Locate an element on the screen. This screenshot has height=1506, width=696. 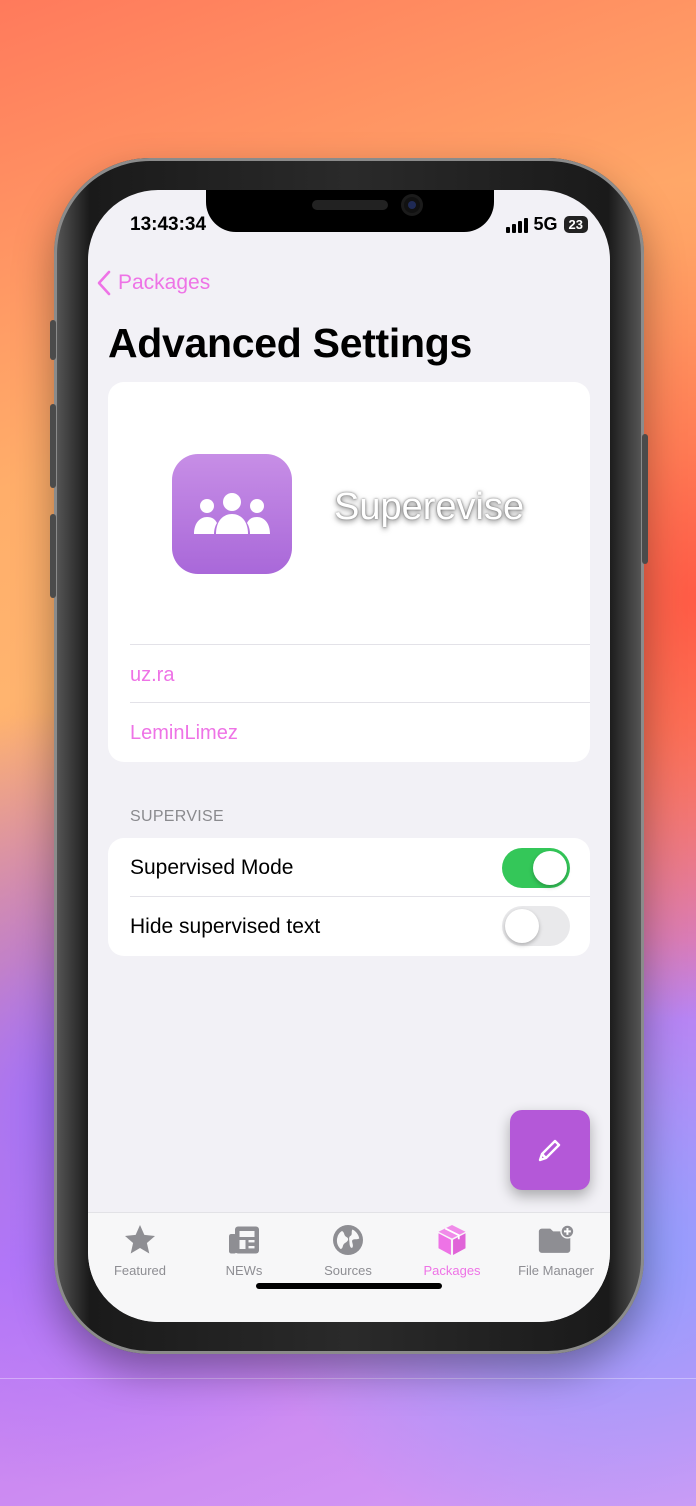
package-icon is located at coordinates (452, 1240).